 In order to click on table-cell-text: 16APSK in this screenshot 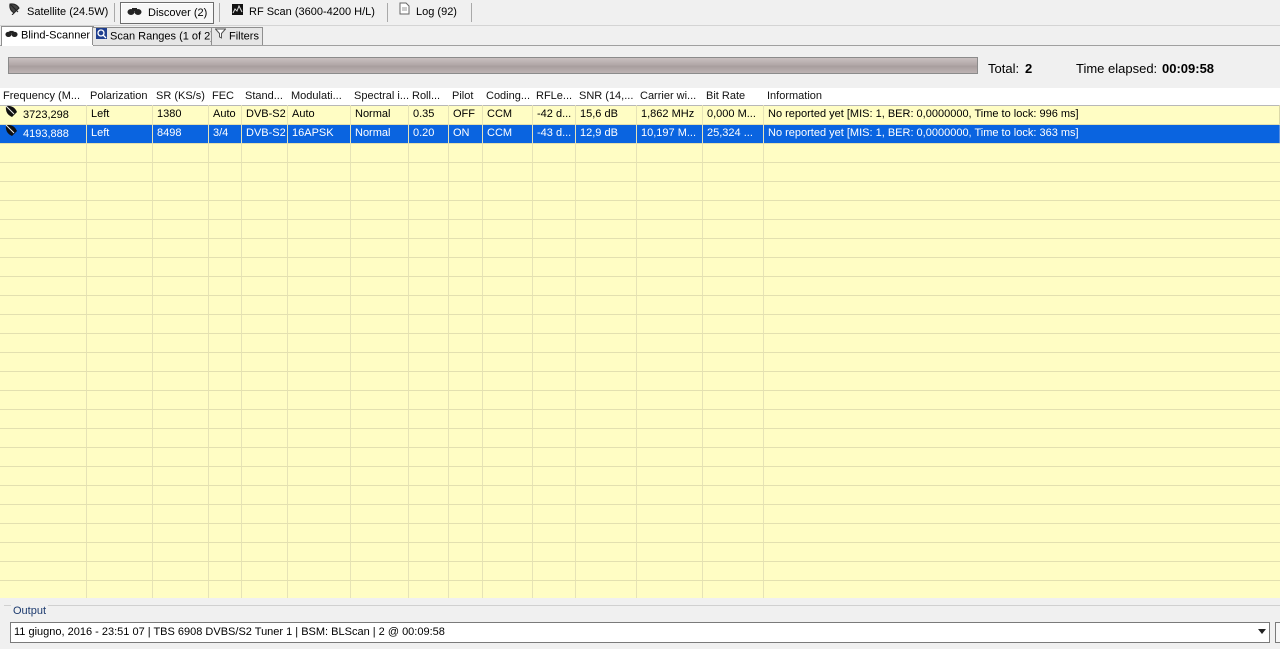, I will do `click(313, 133)`.